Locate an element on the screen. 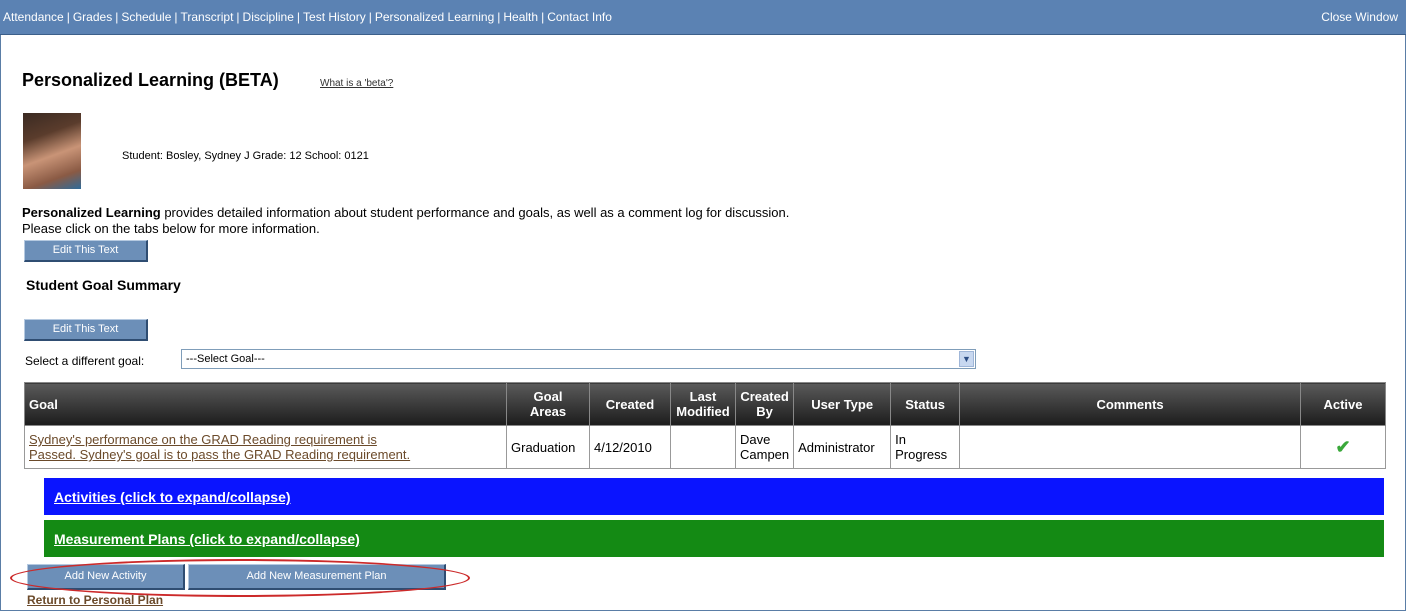  col-active: Active is located at coordinates (1343, 404).